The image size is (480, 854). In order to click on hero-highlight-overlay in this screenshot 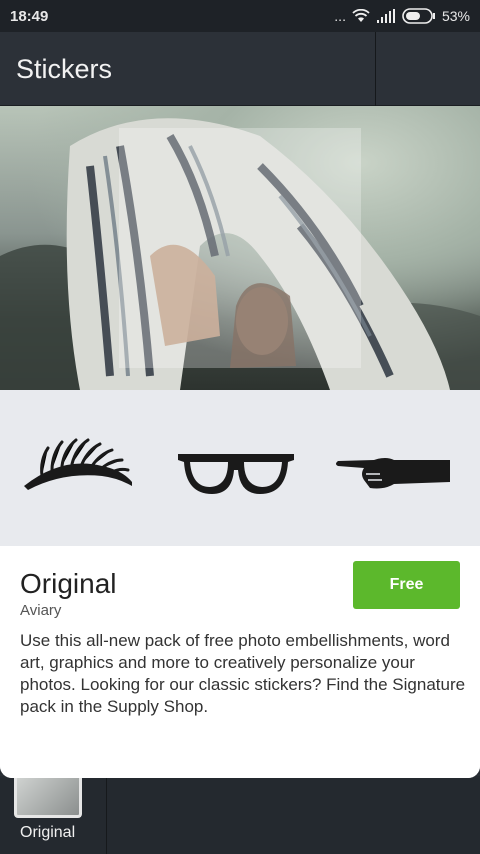, I will do `click(240, 248)`.